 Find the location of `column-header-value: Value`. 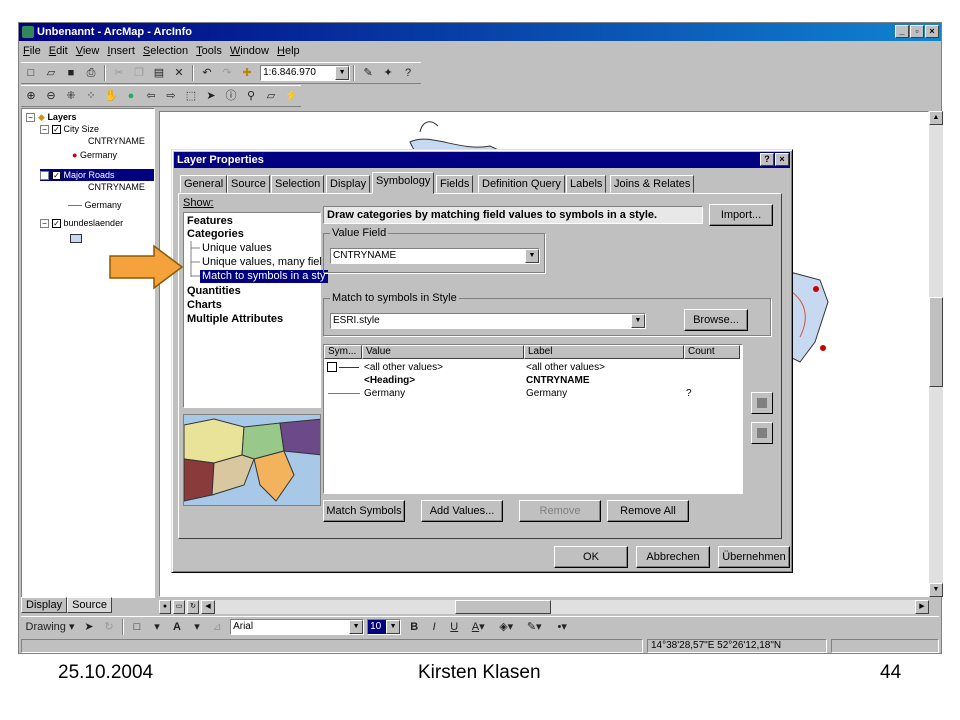

column-header-value: Value is located at coordinates (443, 352).